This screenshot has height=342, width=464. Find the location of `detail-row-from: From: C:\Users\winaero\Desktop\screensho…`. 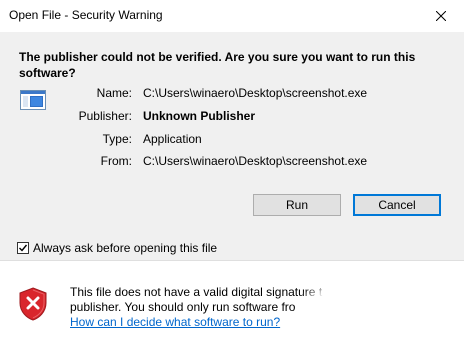

detail-row-from: From: C:\Users\winaero\Desktop\screensho… is located at coordinates (232, 161).